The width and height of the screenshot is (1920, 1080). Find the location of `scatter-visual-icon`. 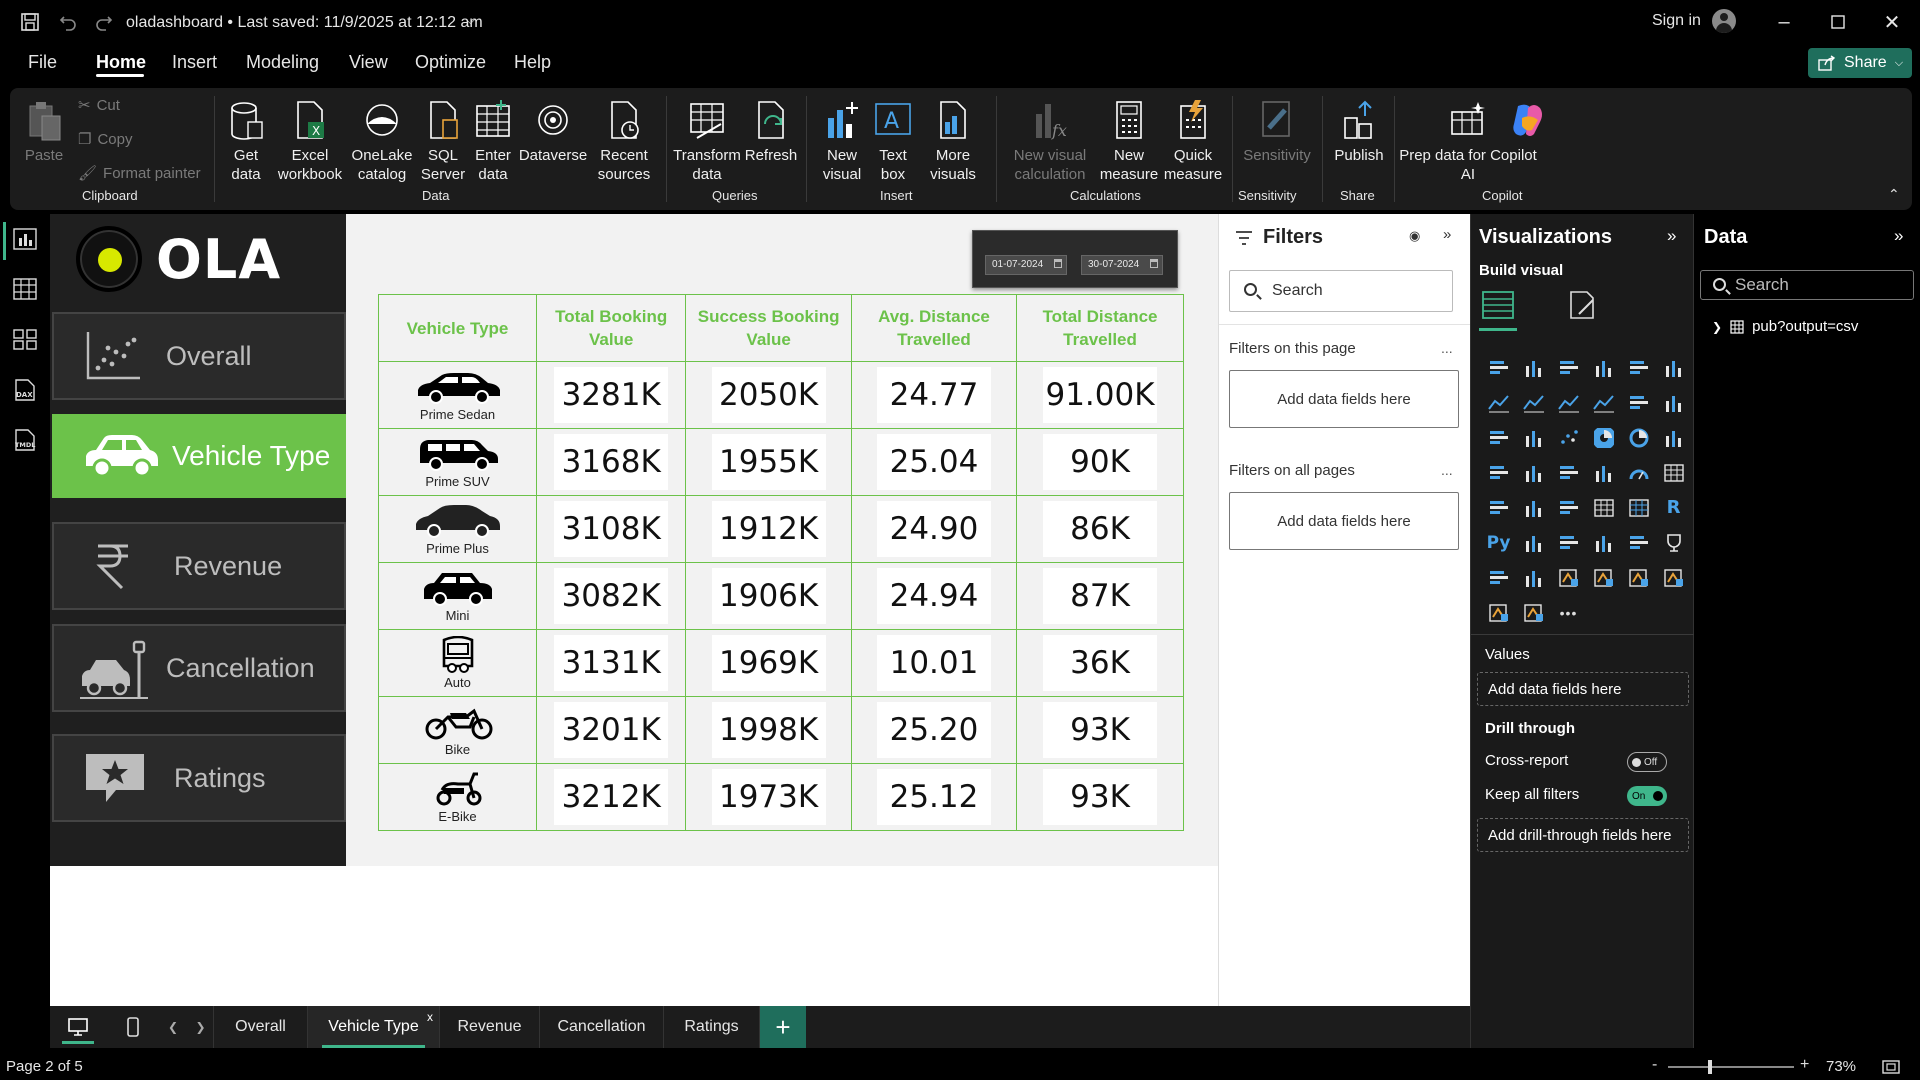

scatter-visual-icon is located at coordinates (1568, 437).